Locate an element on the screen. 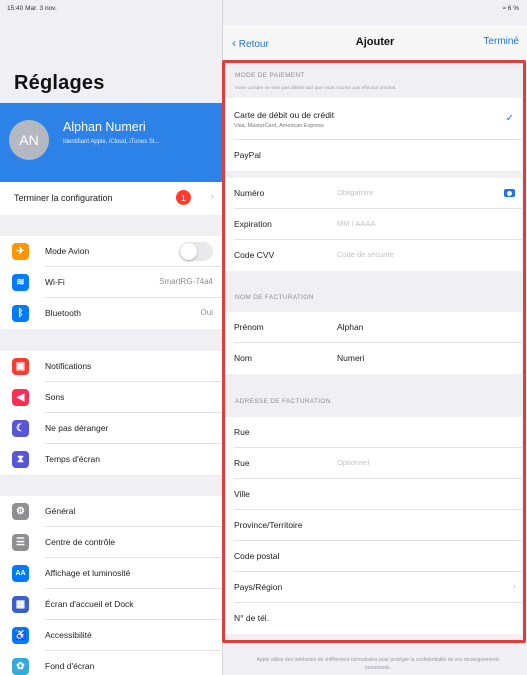  profile-name: Alphan Numeri is located at coordinates (104, 127).